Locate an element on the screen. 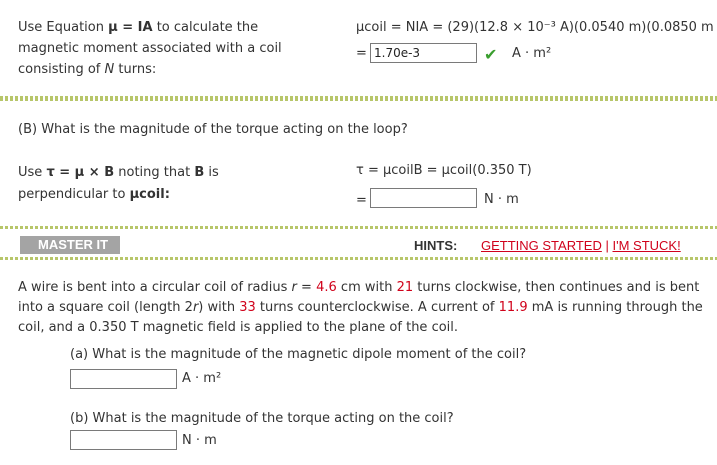  part-b-instruction: Use τ = μ × B noting that B is is located at coordinates (118, 172).